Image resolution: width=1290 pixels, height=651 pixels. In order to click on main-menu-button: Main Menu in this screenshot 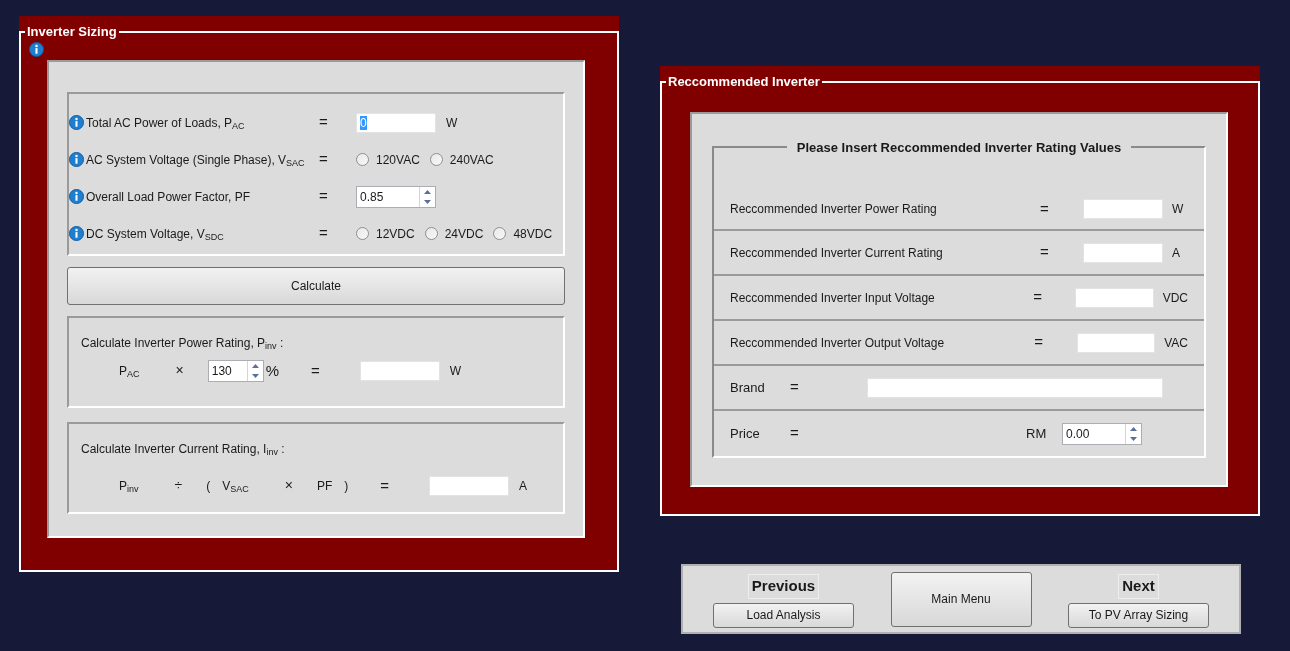, I will do `click(961, 599)`.